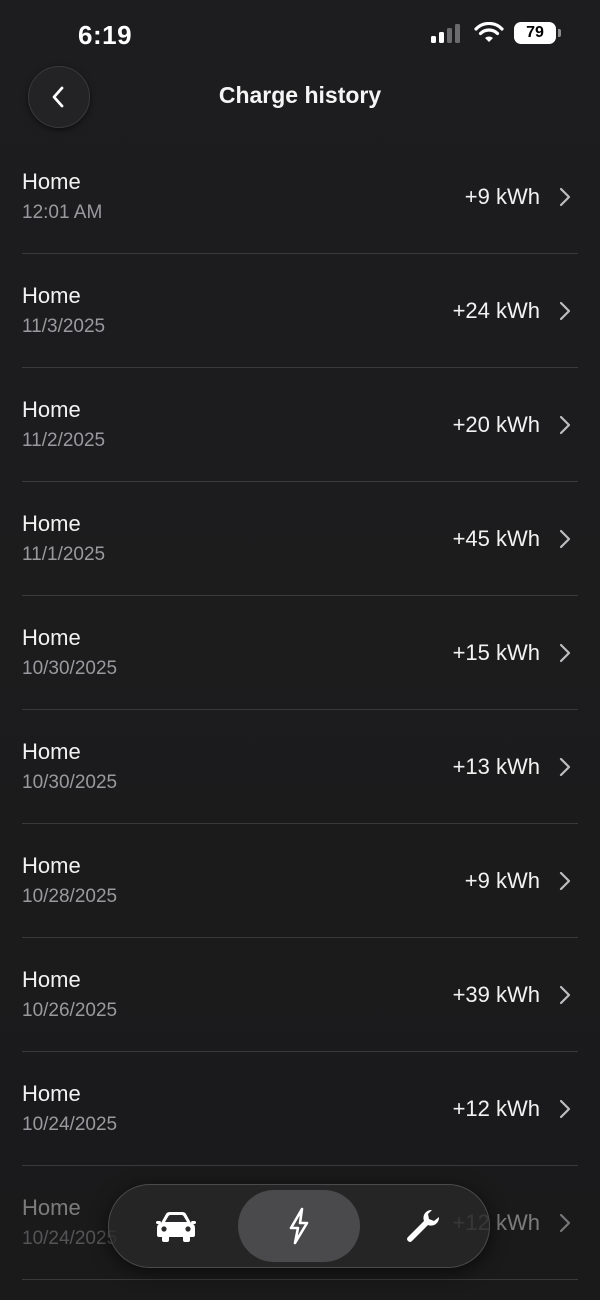 The width and height of the screenshot is (600, 1300). What do you see at coordinates (70, 1010) in the screenshot?
I see `row-date: 10/26/2025` at bounding box center [70, 1010].